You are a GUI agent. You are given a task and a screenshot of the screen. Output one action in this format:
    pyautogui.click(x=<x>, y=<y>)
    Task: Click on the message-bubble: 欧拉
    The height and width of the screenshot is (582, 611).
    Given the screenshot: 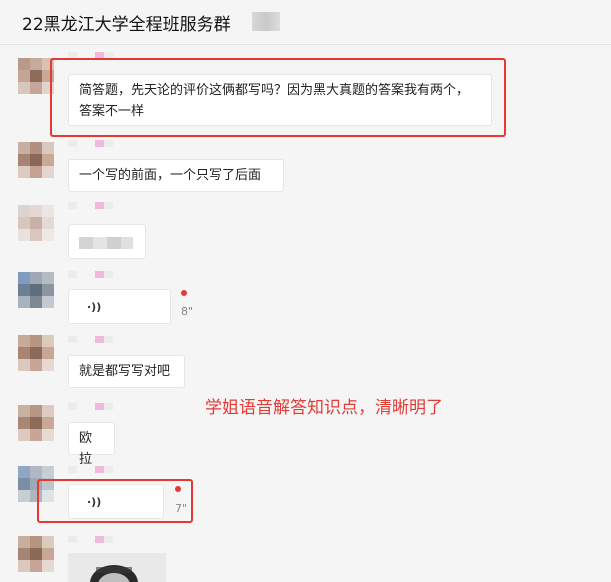 What is the action you would take?
    pyautogui.click(x=91, y=444)
    